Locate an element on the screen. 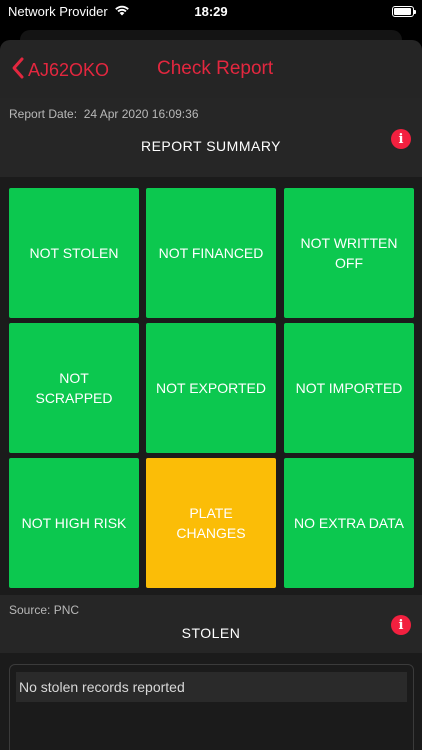 The height and width of the screenshot is (750, 422). status-right is located at coordinates (404, 11).